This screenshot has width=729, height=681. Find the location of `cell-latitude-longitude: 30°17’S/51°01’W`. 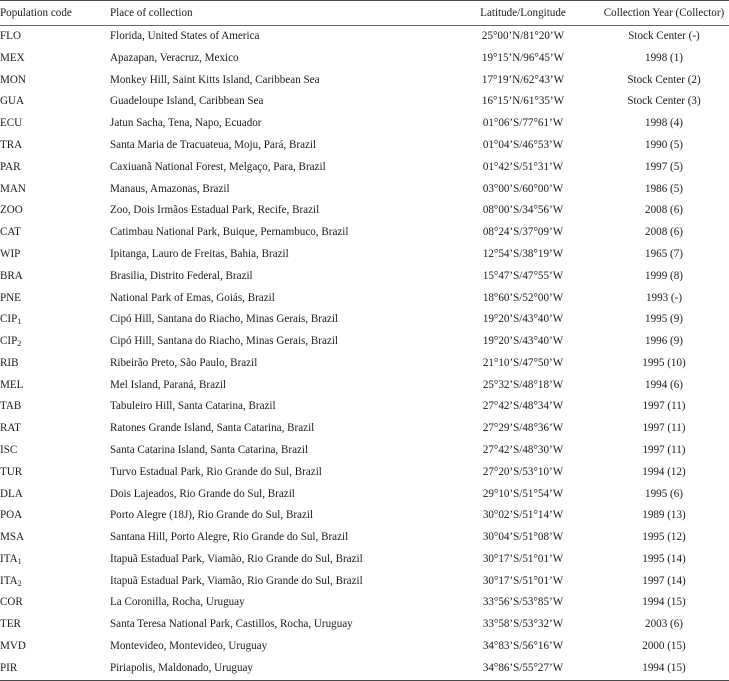

cell-latitude-longitude: 30°17’S/51°01’W is located at coordinates (523, 580).